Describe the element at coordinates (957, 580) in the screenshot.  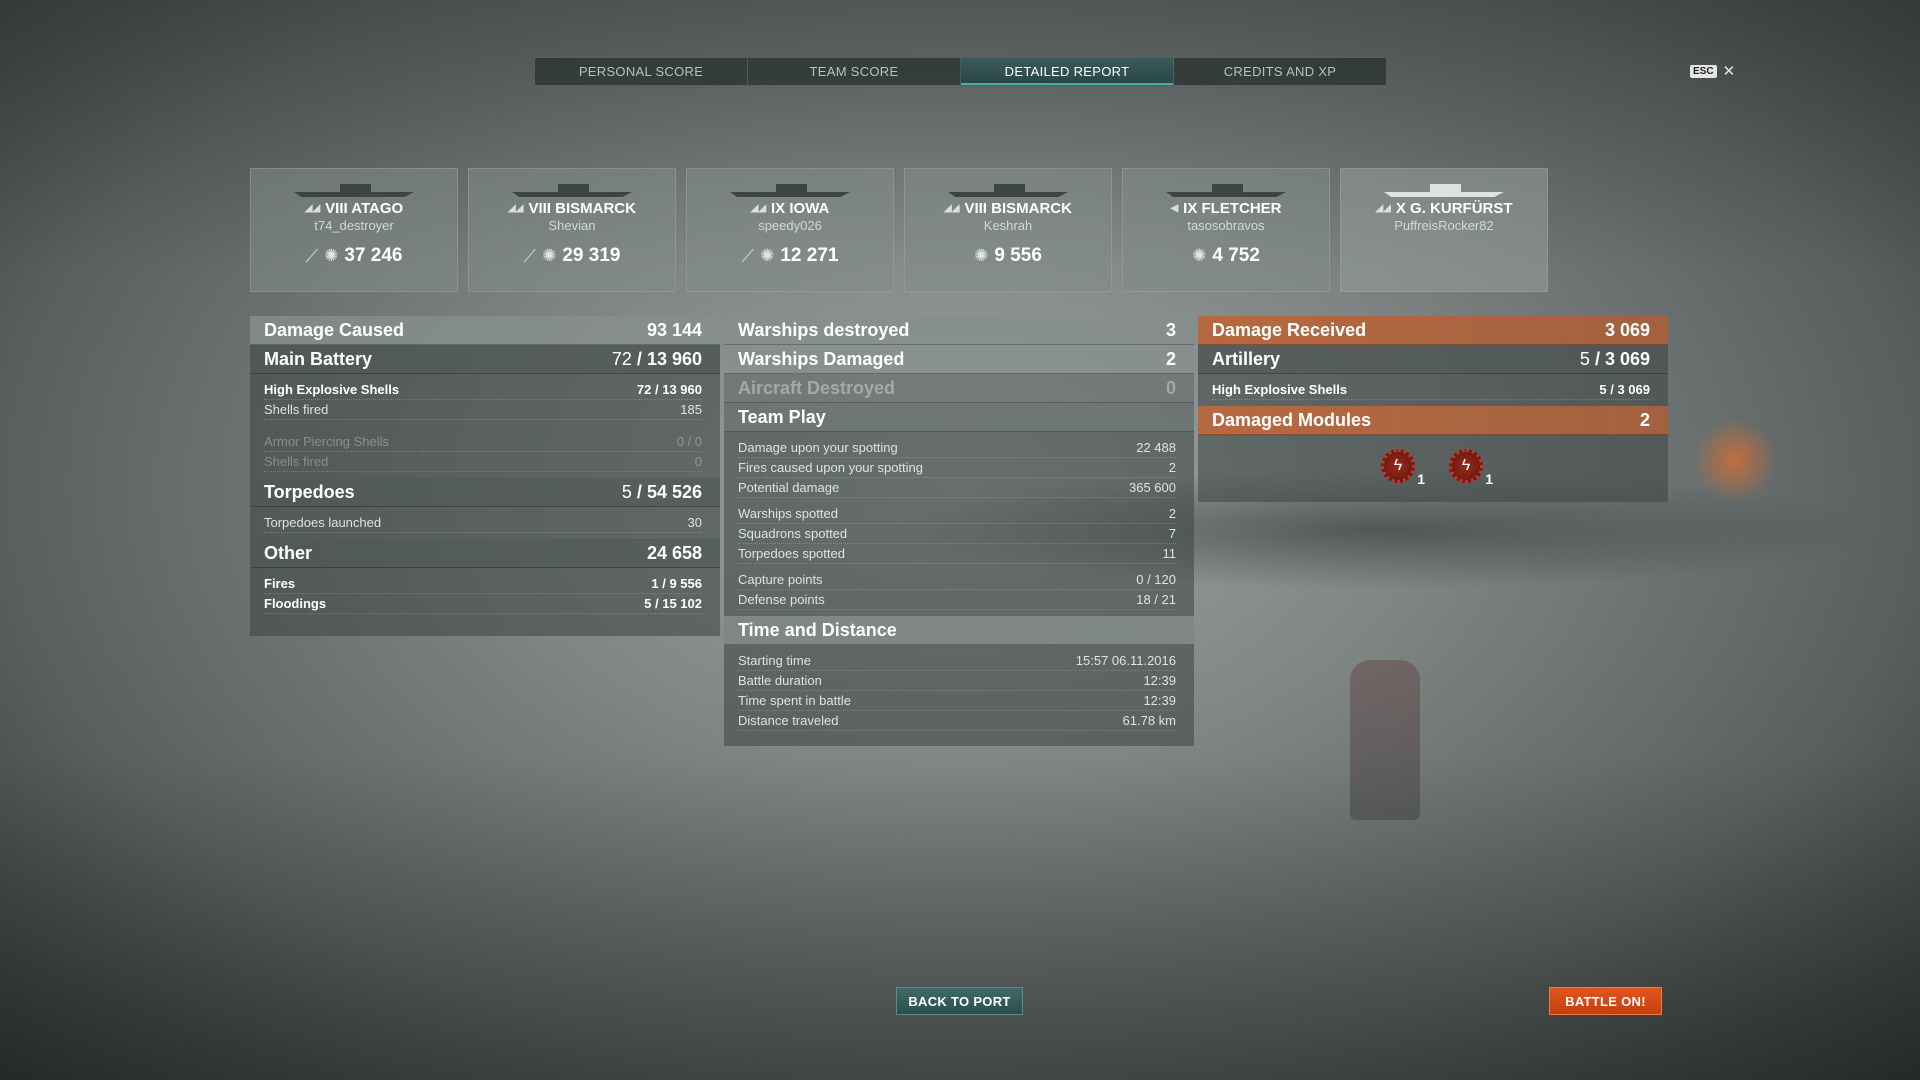
I see `team-play-row: Capture points 0 / 120` at that location.